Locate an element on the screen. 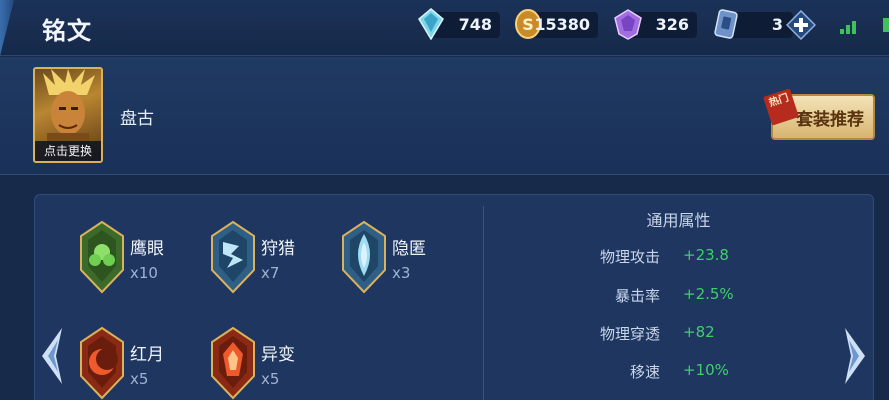 The width and height of the screenshot is (889, 400). rune-mutation-icon is located at coordinates (233, 363).